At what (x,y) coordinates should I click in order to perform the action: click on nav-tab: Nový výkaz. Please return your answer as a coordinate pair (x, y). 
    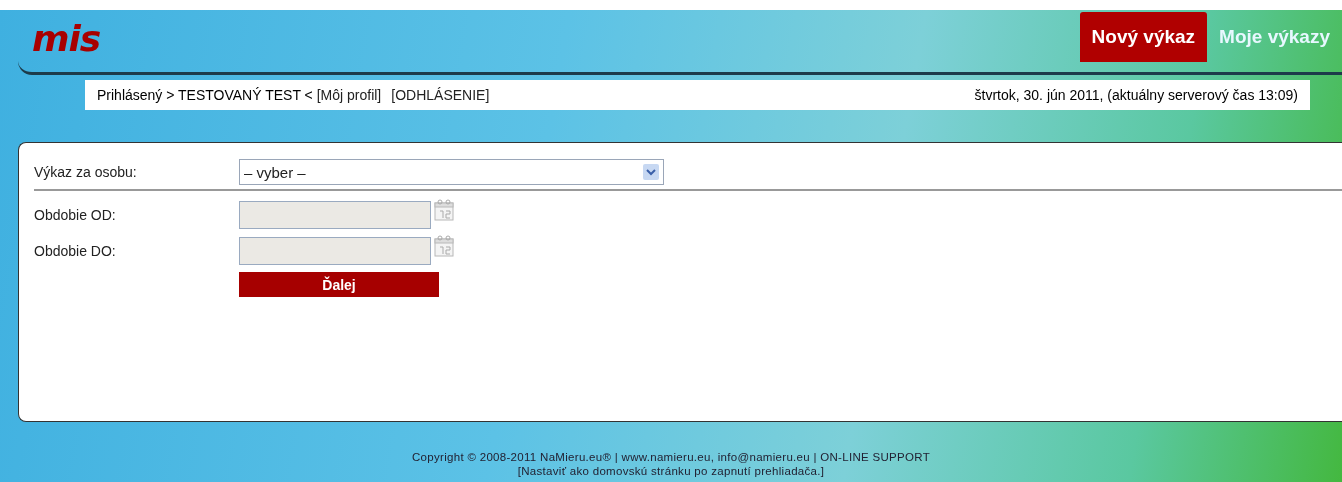
    Looking at the image, I should click on (1143, 37).